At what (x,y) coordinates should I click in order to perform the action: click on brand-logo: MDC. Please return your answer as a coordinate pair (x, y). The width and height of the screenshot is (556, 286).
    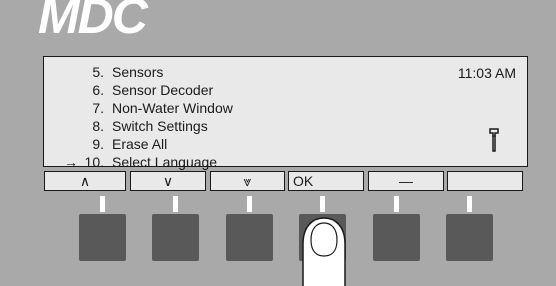
    Looking at the image, I should click on (93, 22).